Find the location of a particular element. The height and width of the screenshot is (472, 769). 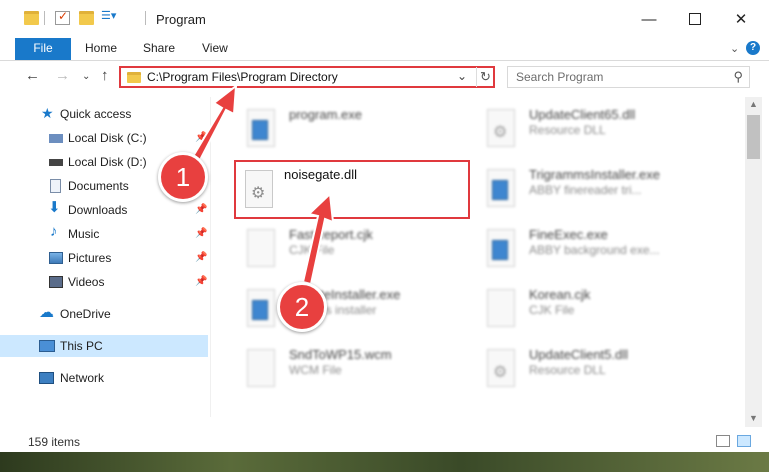

step-2-badge: 2 is located at coordinates (302, 307).